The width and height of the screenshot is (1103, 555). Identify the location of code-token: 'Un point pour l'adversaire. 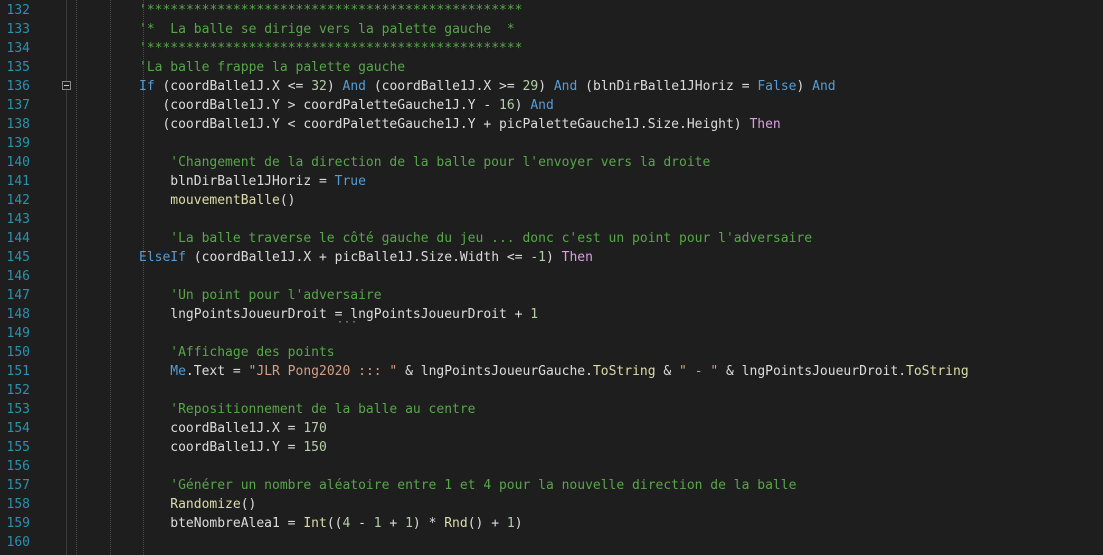
(276, 295).